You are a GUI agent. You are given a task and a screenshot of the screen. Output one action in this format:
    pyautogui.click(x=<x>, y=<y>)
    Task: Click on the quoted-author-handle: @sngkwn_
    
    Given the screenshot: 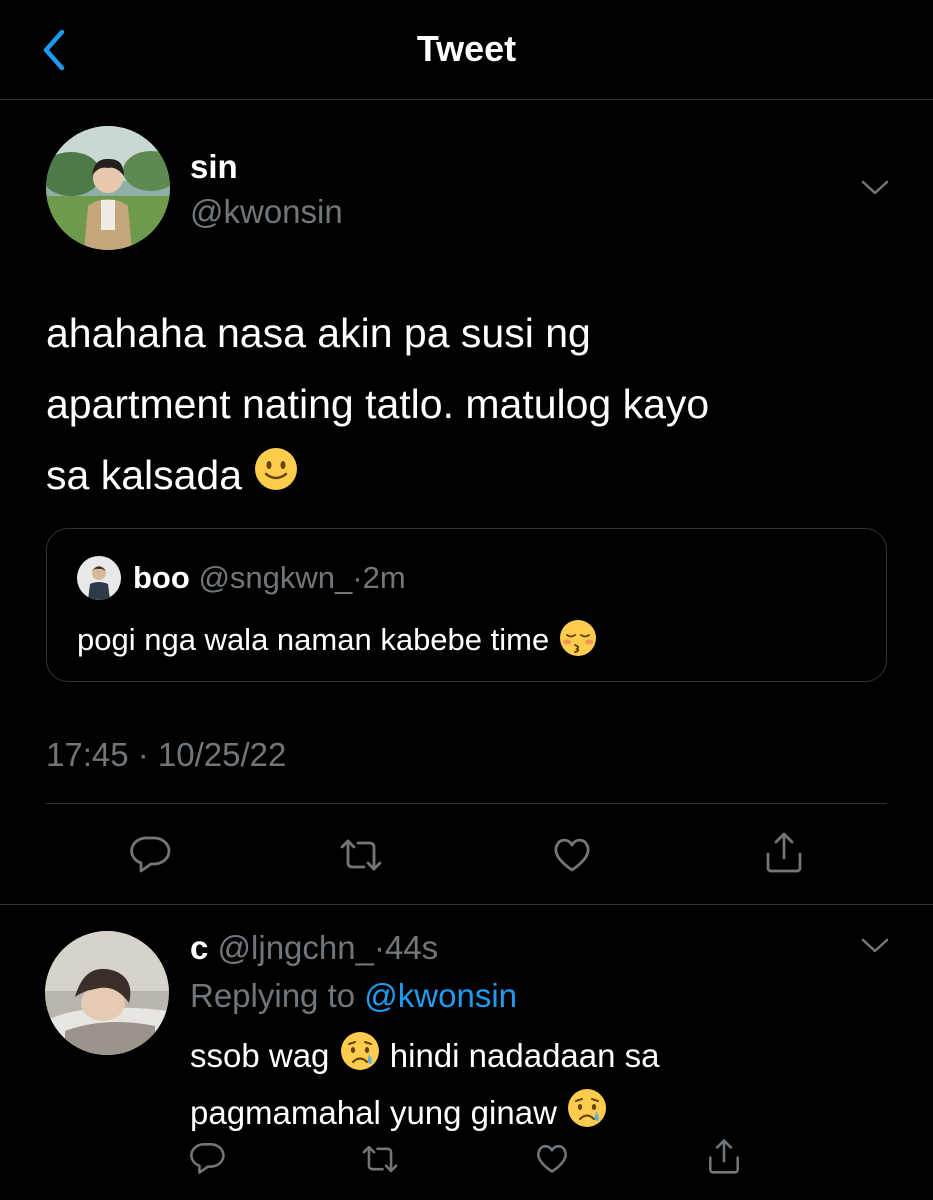 What is the action you would take?
    pyautogui.click(x=275, y=577)
    